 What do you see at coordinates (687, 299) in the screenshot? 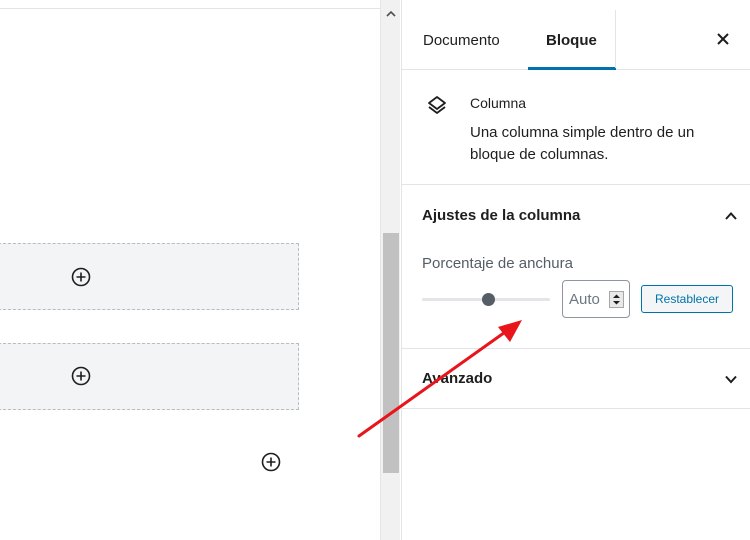
I see `reset-width-button: Restablecer` at bounding box center [687, 299].